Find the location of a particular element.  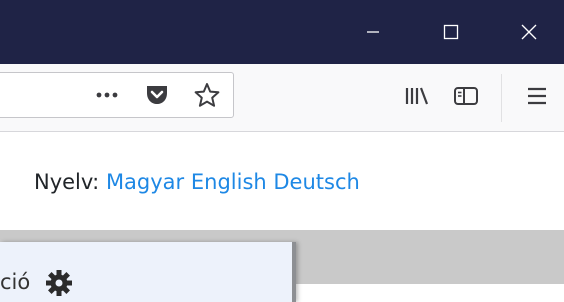

bookmark-button is located at coordinates (207, 95).